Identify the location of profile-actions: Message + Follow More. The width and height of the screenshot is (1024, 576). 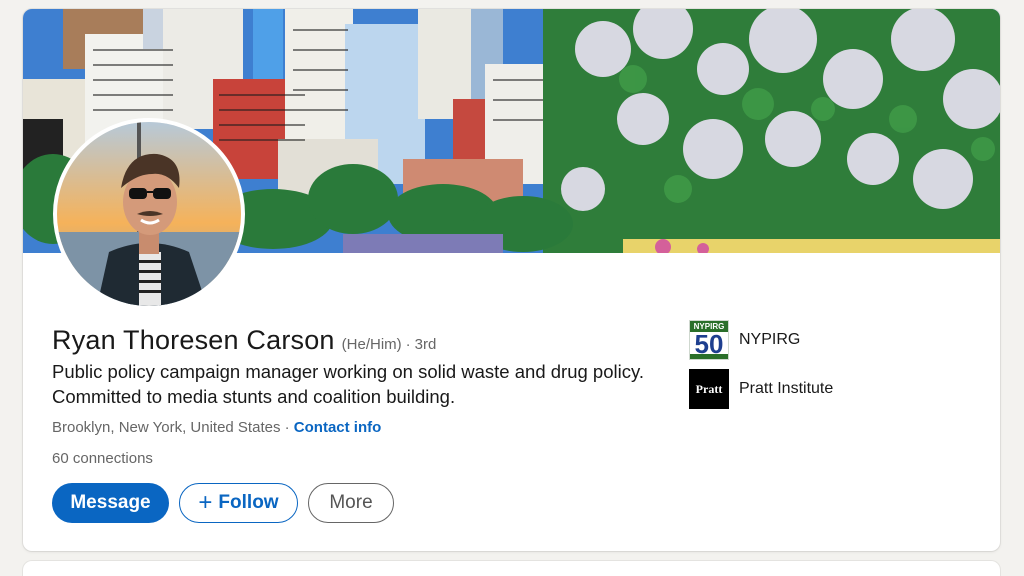
(223, 503).